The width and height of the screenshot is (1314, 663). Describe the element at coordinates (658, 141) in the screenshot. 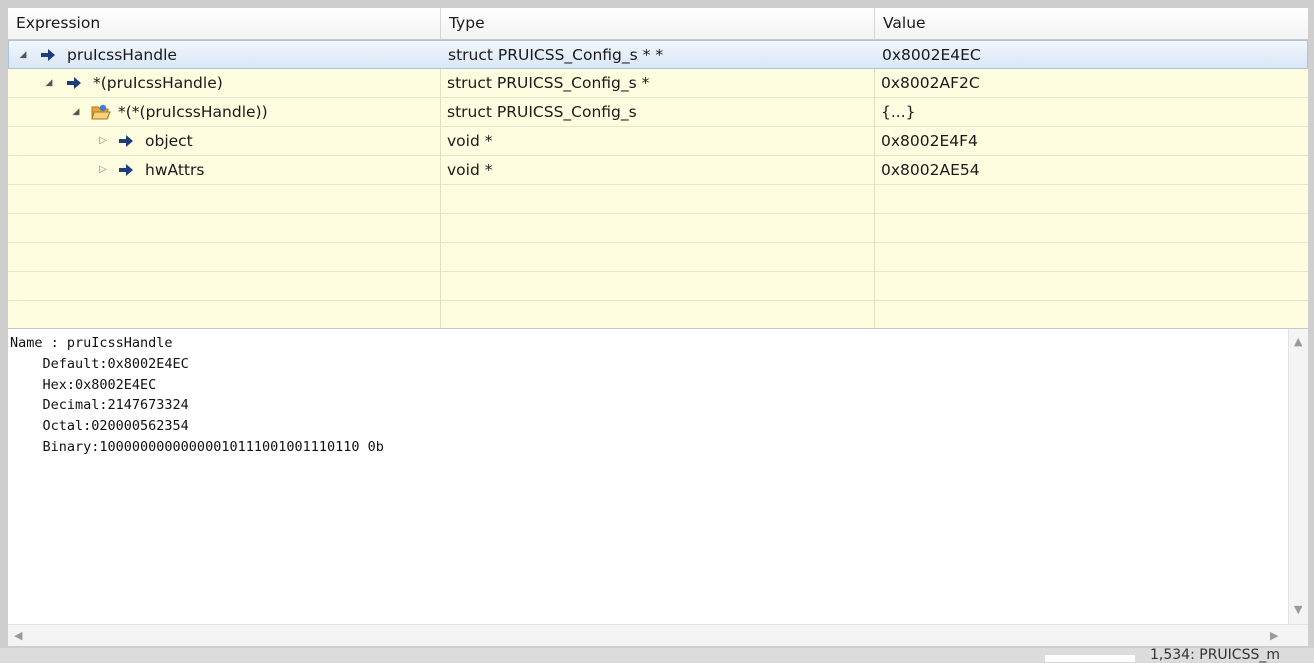

I see `table-row: ▷ object void * 0x8002E4F4` at that location.